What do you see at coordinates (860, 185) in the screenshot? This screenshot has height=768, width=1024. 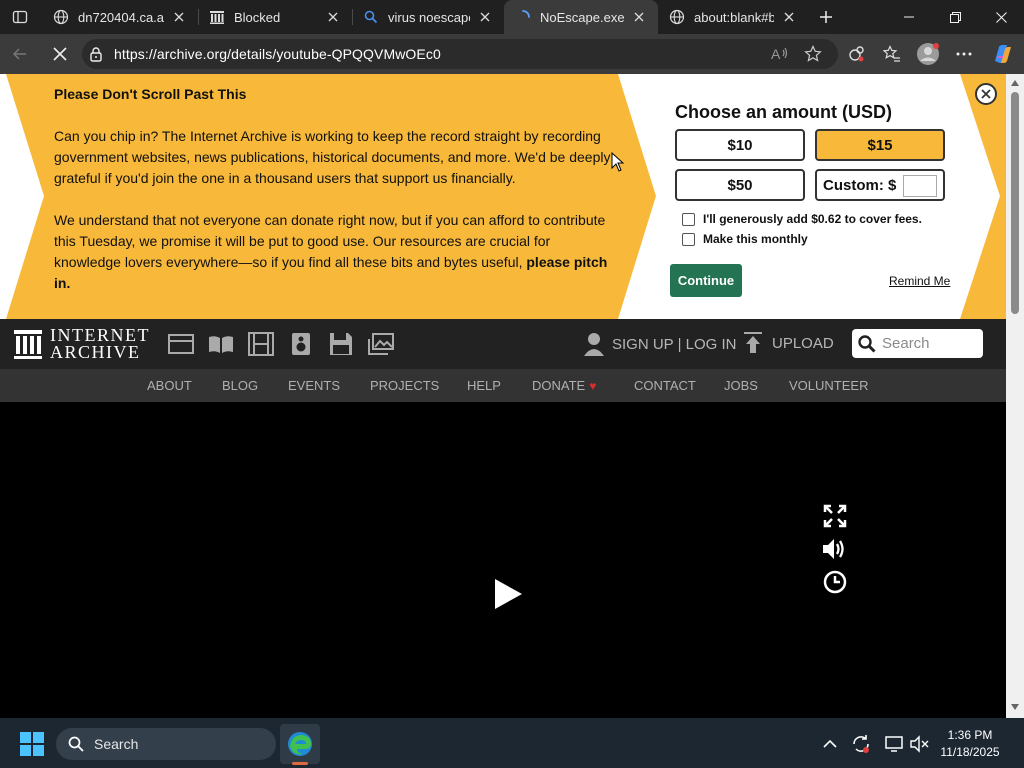 I see `custom-amount-label: Custom: $` at bounding box center [860, 185].